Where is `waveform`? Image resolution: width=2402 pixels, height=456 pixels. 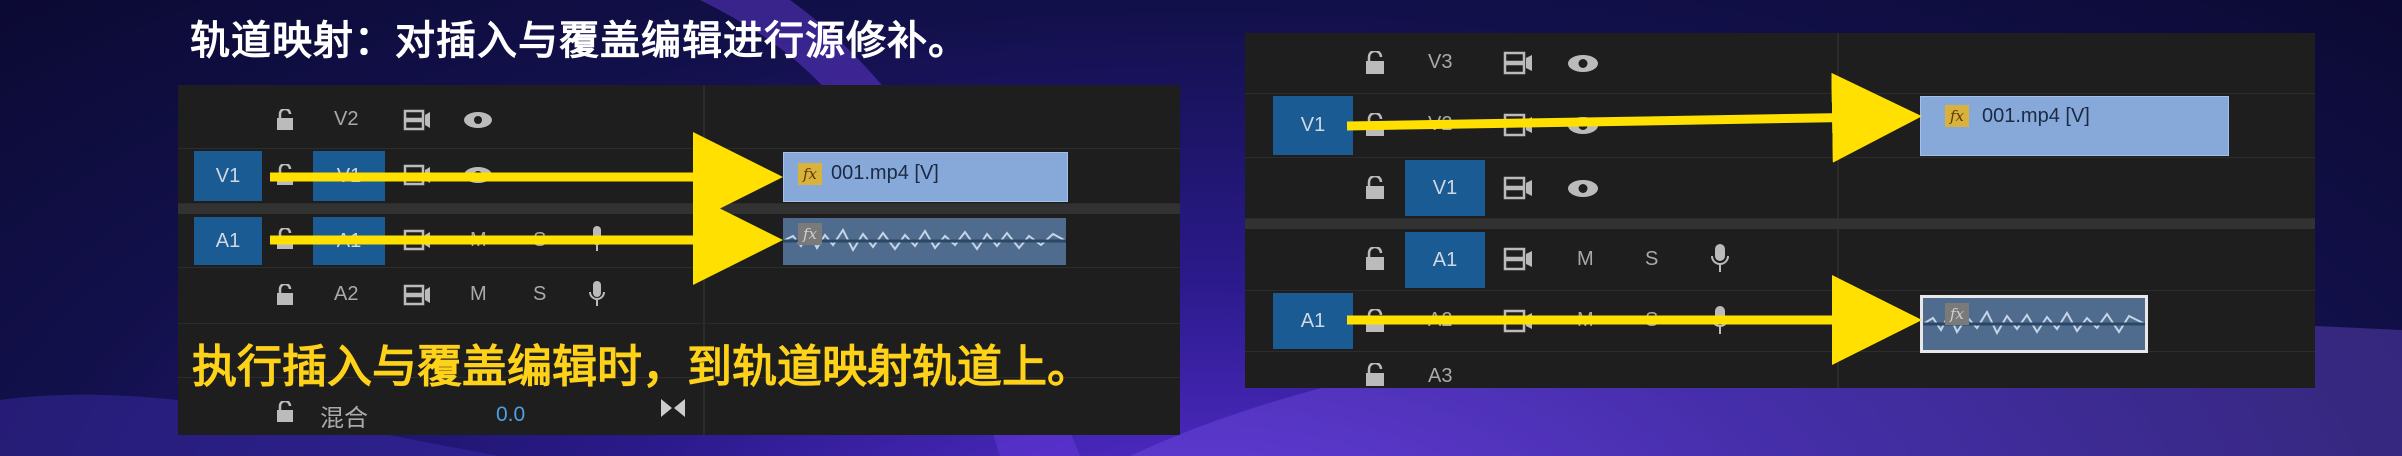 waveform is located at coordinates (924, 240).